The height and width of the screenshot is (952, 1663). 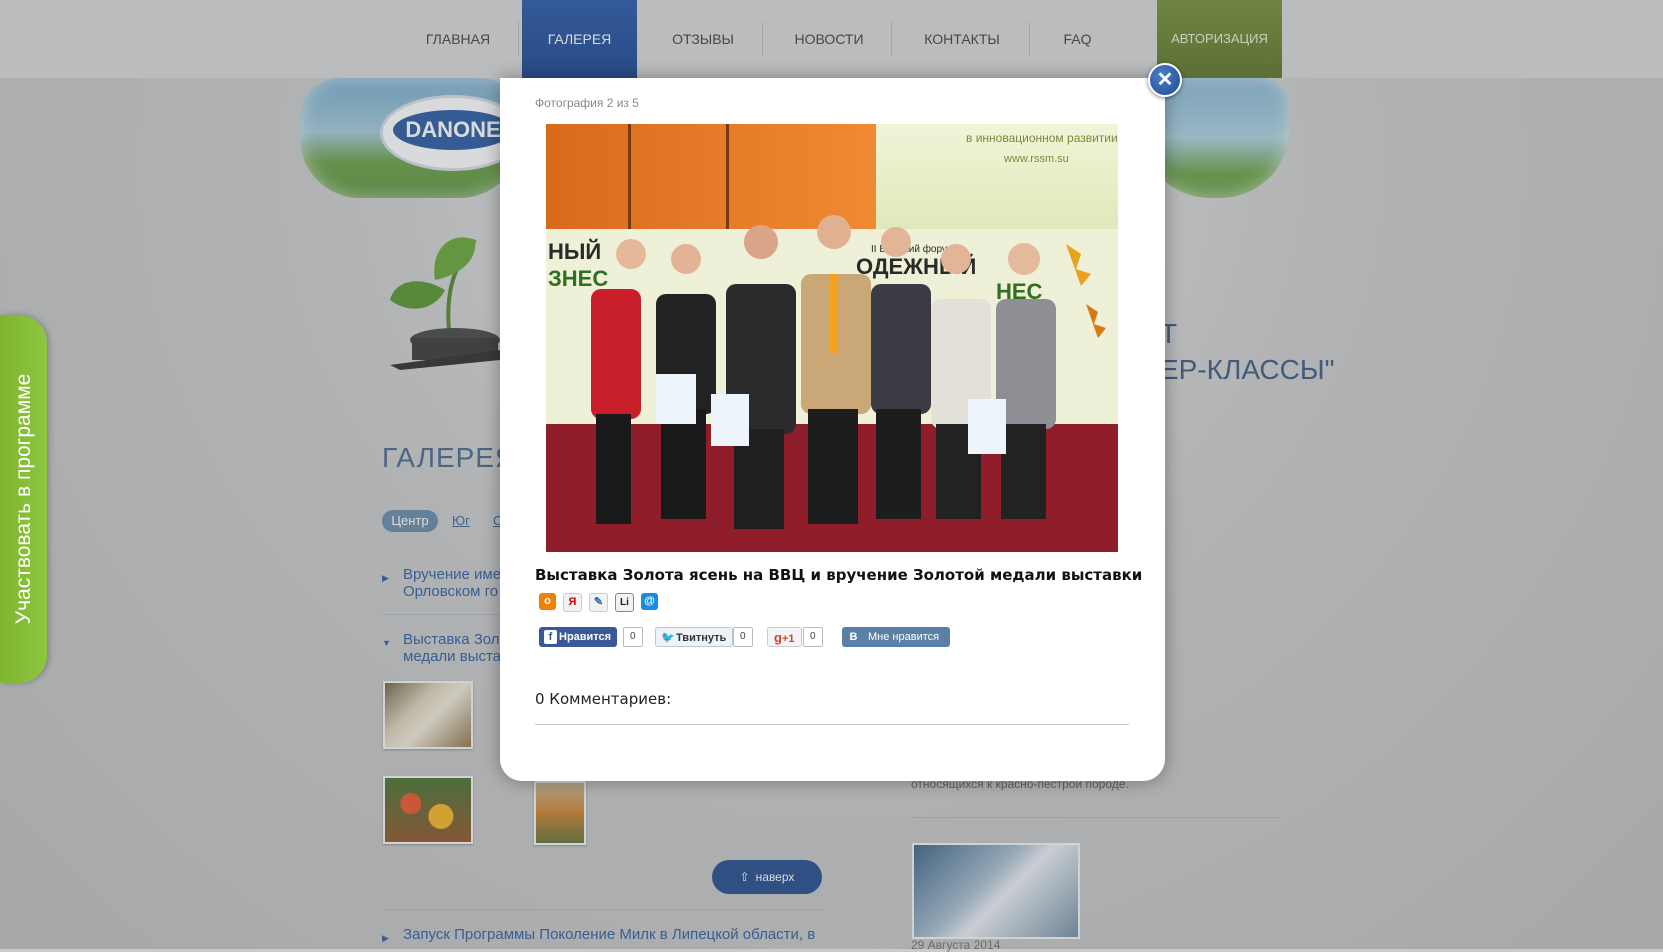 What do you see at coordinates (550, 637) in the screenshot?
I see `facebook-icon: f` at bounding box center [550, 637].